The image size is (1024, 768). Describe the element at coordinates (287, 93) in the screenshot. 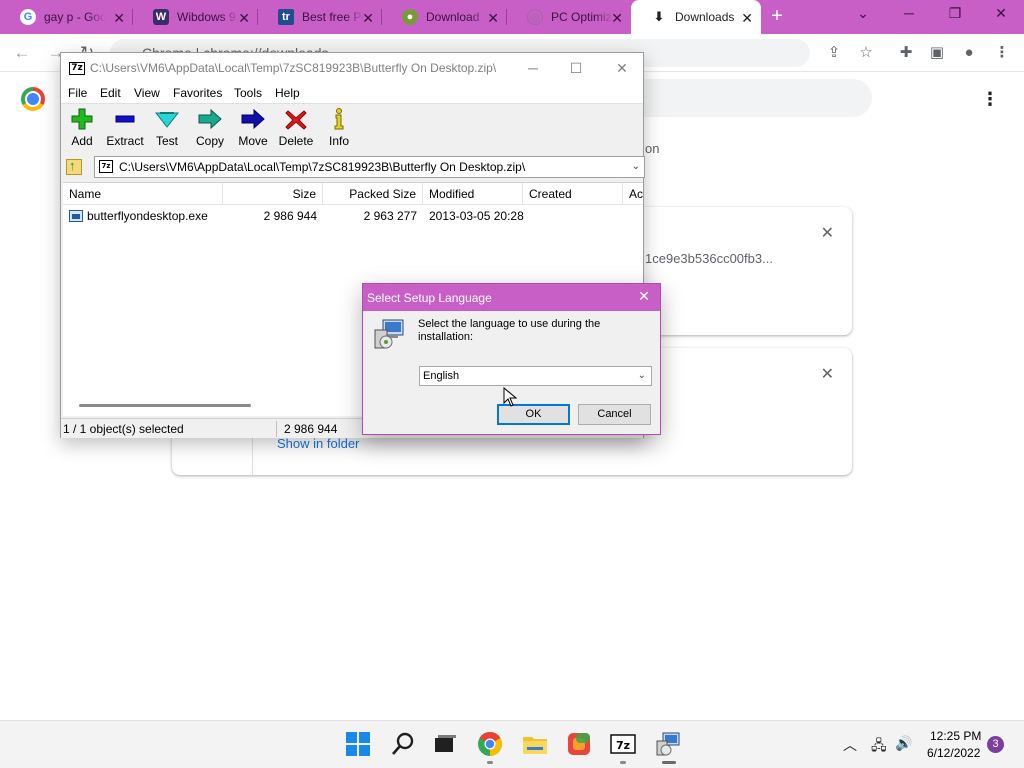

I see `menu-help: Help` at that location.